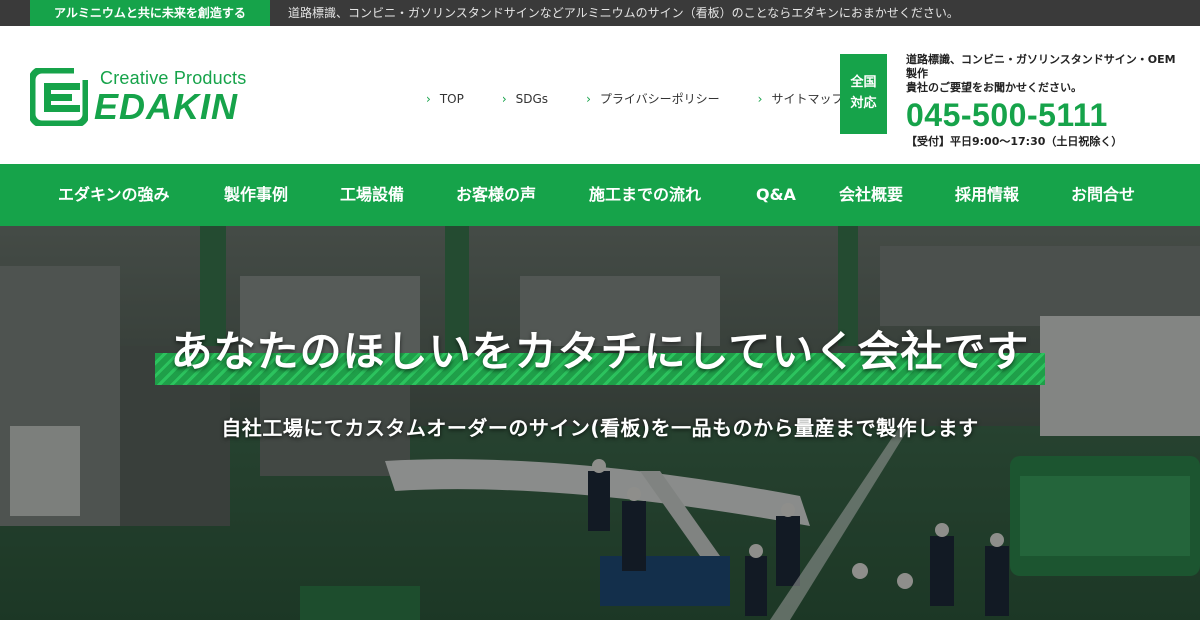 The image size is (1200, 620). Describe the element at coordinates (1014, 141) in the screenshot. I see `business-hours: 【受付】平日9:00～17:30（土日祝除く）` at that location.